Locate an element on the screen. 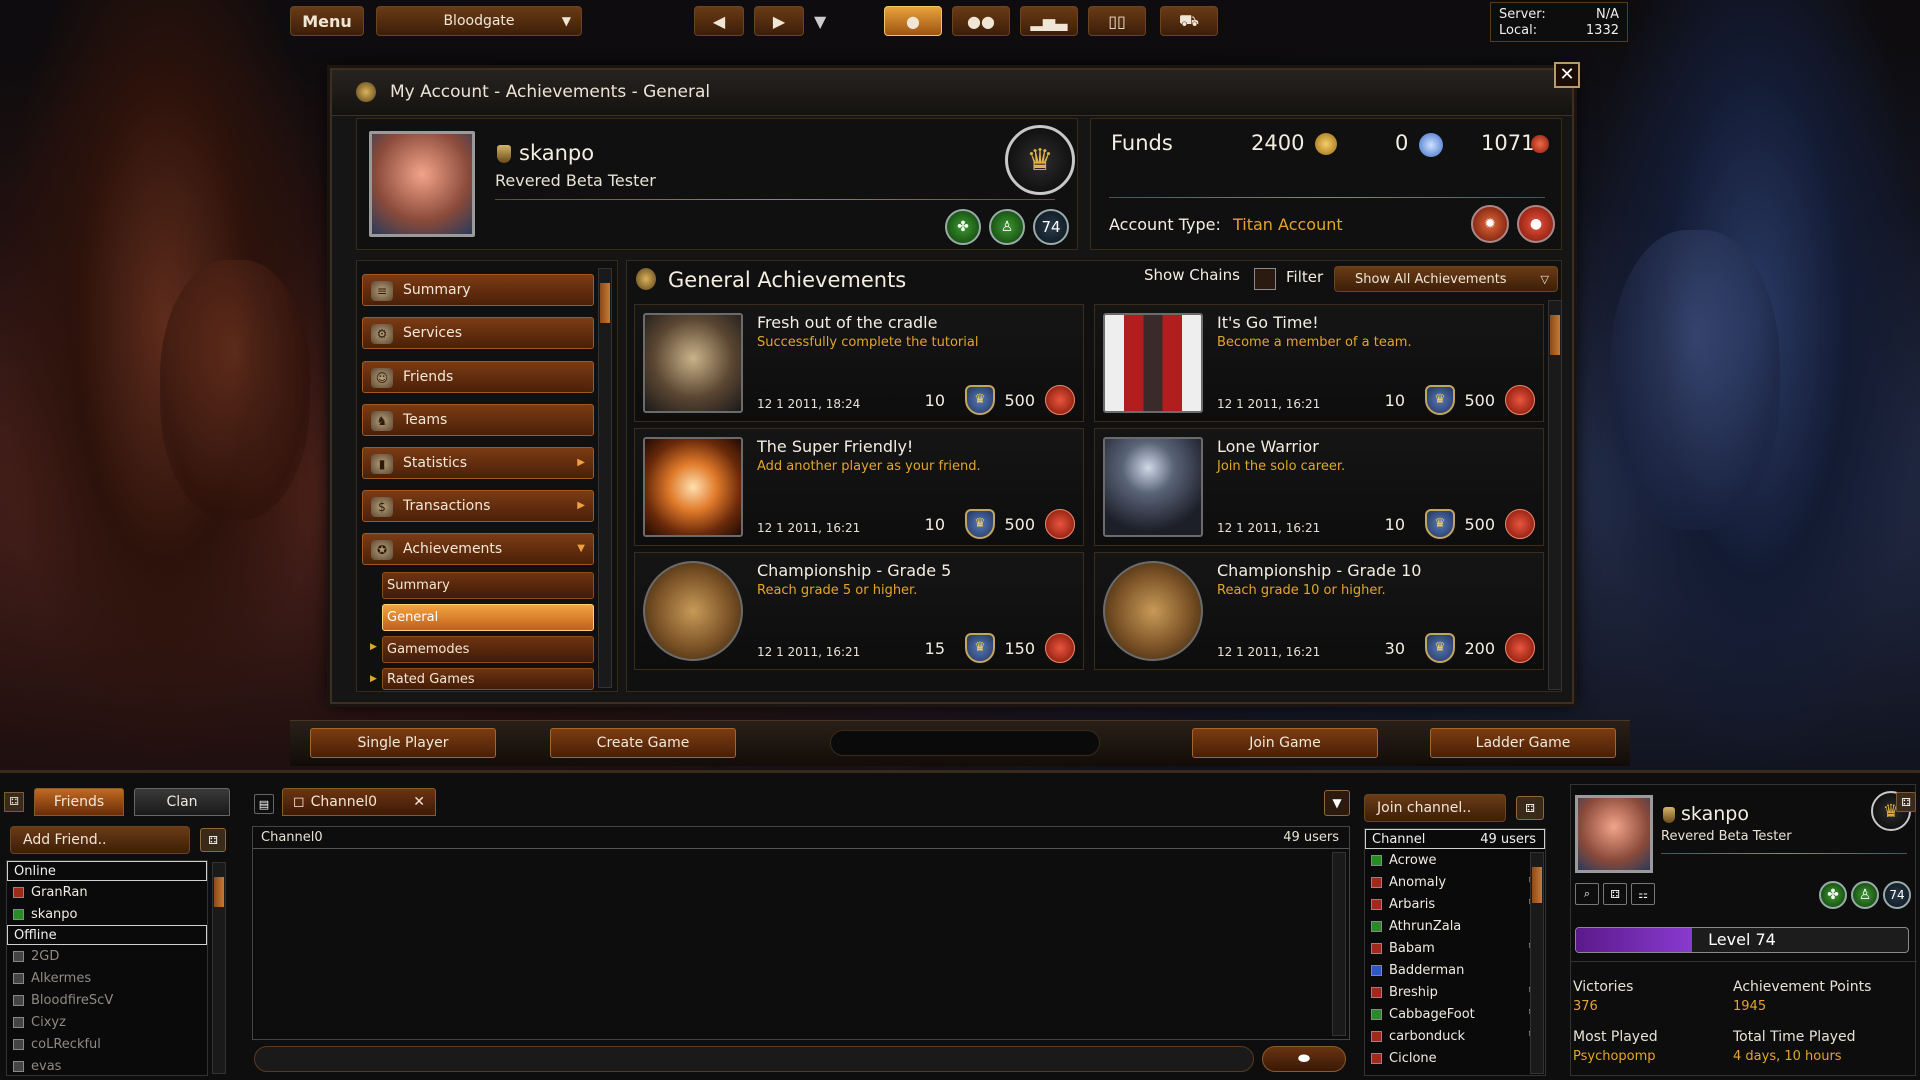  friend-name: coLReckful is located at coordinates (66, 1044).